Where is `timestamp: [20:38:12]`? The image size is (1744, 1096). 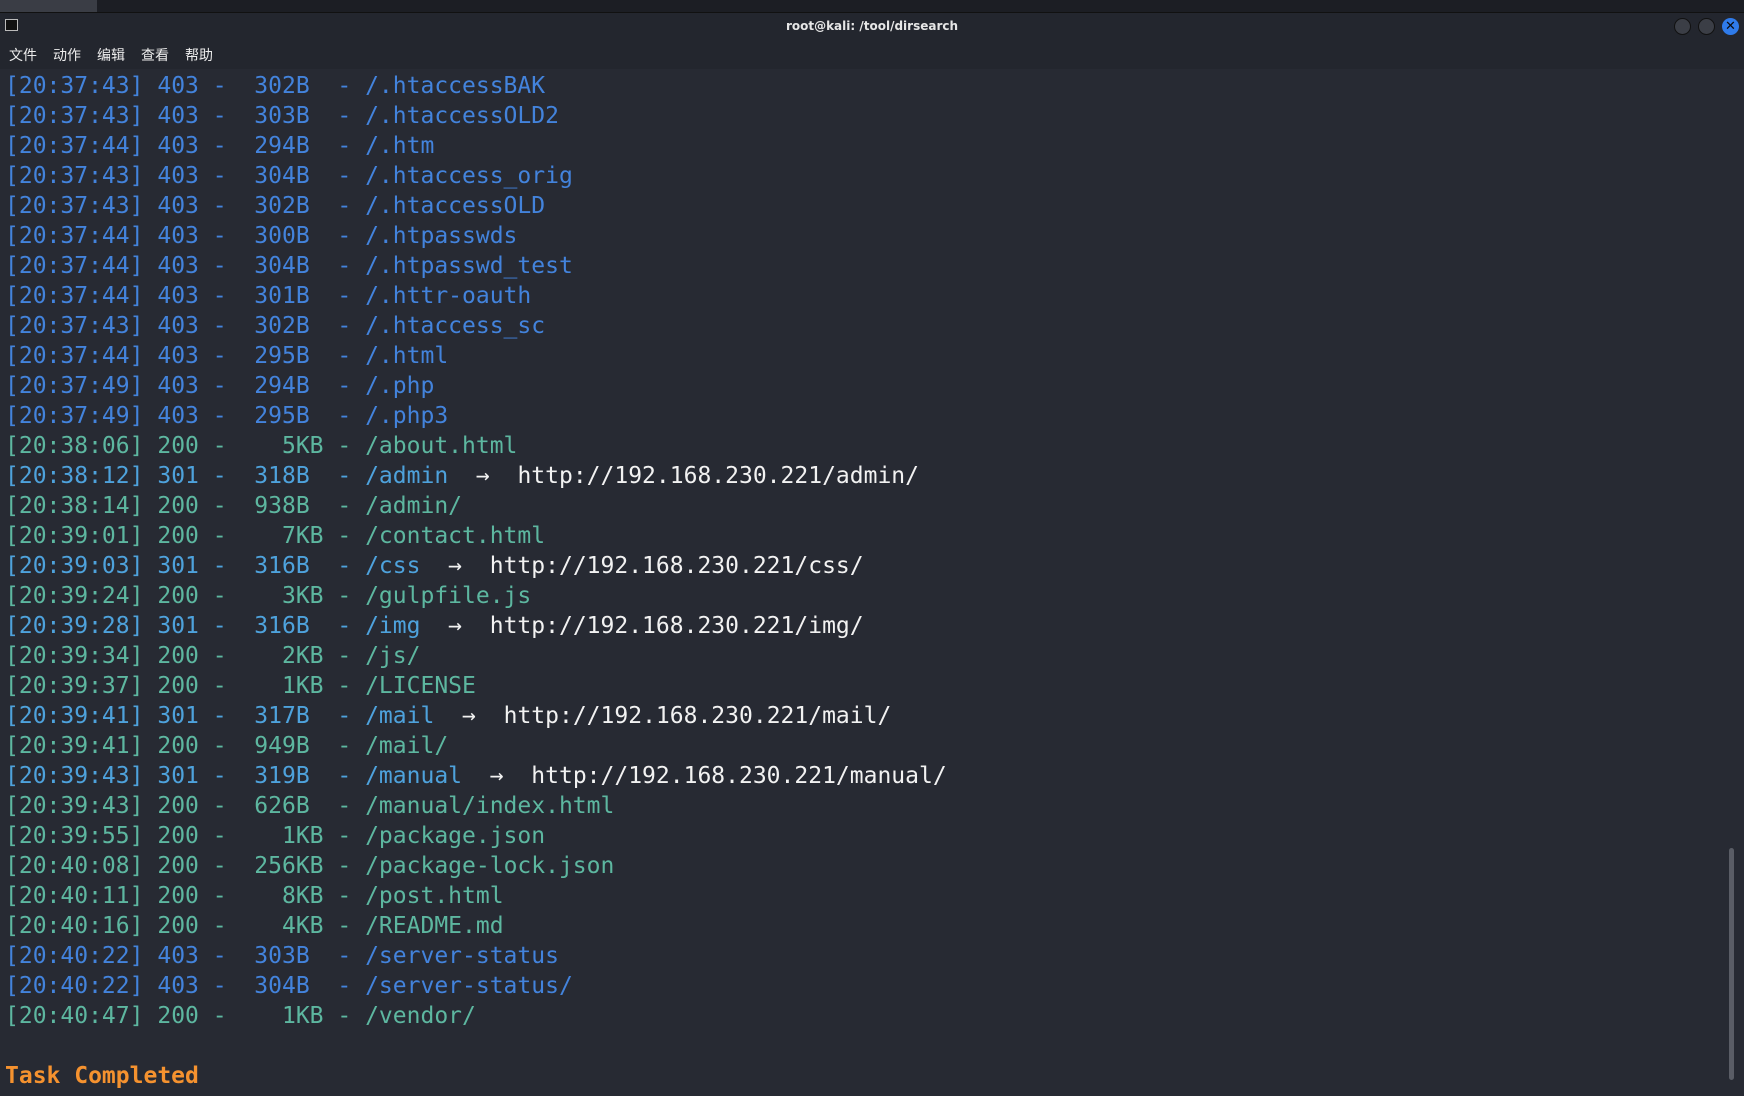 timestamp: [20:38:12] is located at coordinates (74, 476).